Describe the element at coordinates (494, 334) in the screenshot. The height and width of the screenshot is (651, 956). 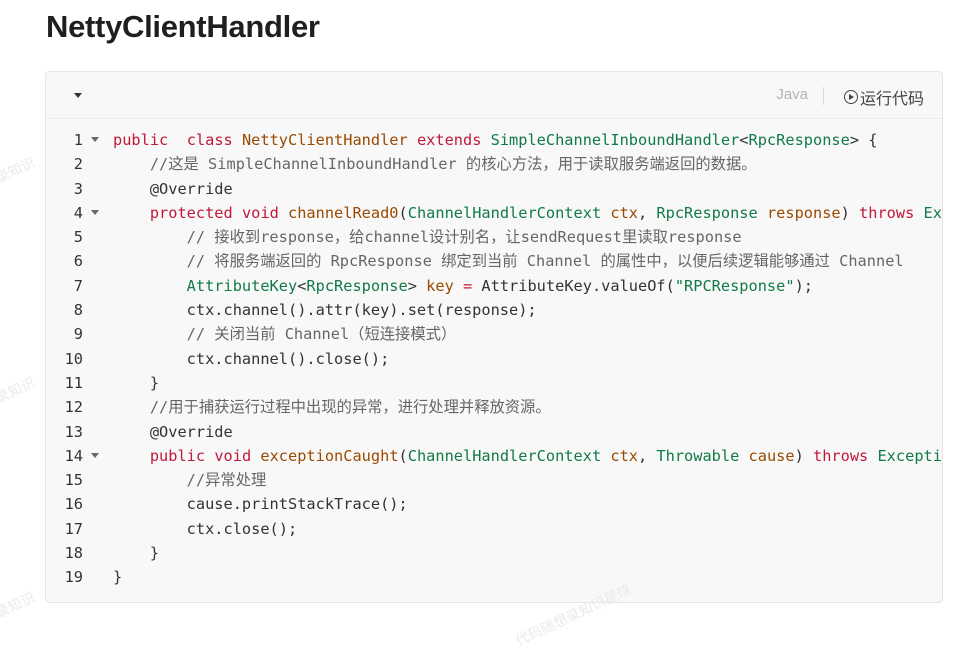
I see `code-line: 9 // 关闭当前 Channel（短连接模式）` at that location.